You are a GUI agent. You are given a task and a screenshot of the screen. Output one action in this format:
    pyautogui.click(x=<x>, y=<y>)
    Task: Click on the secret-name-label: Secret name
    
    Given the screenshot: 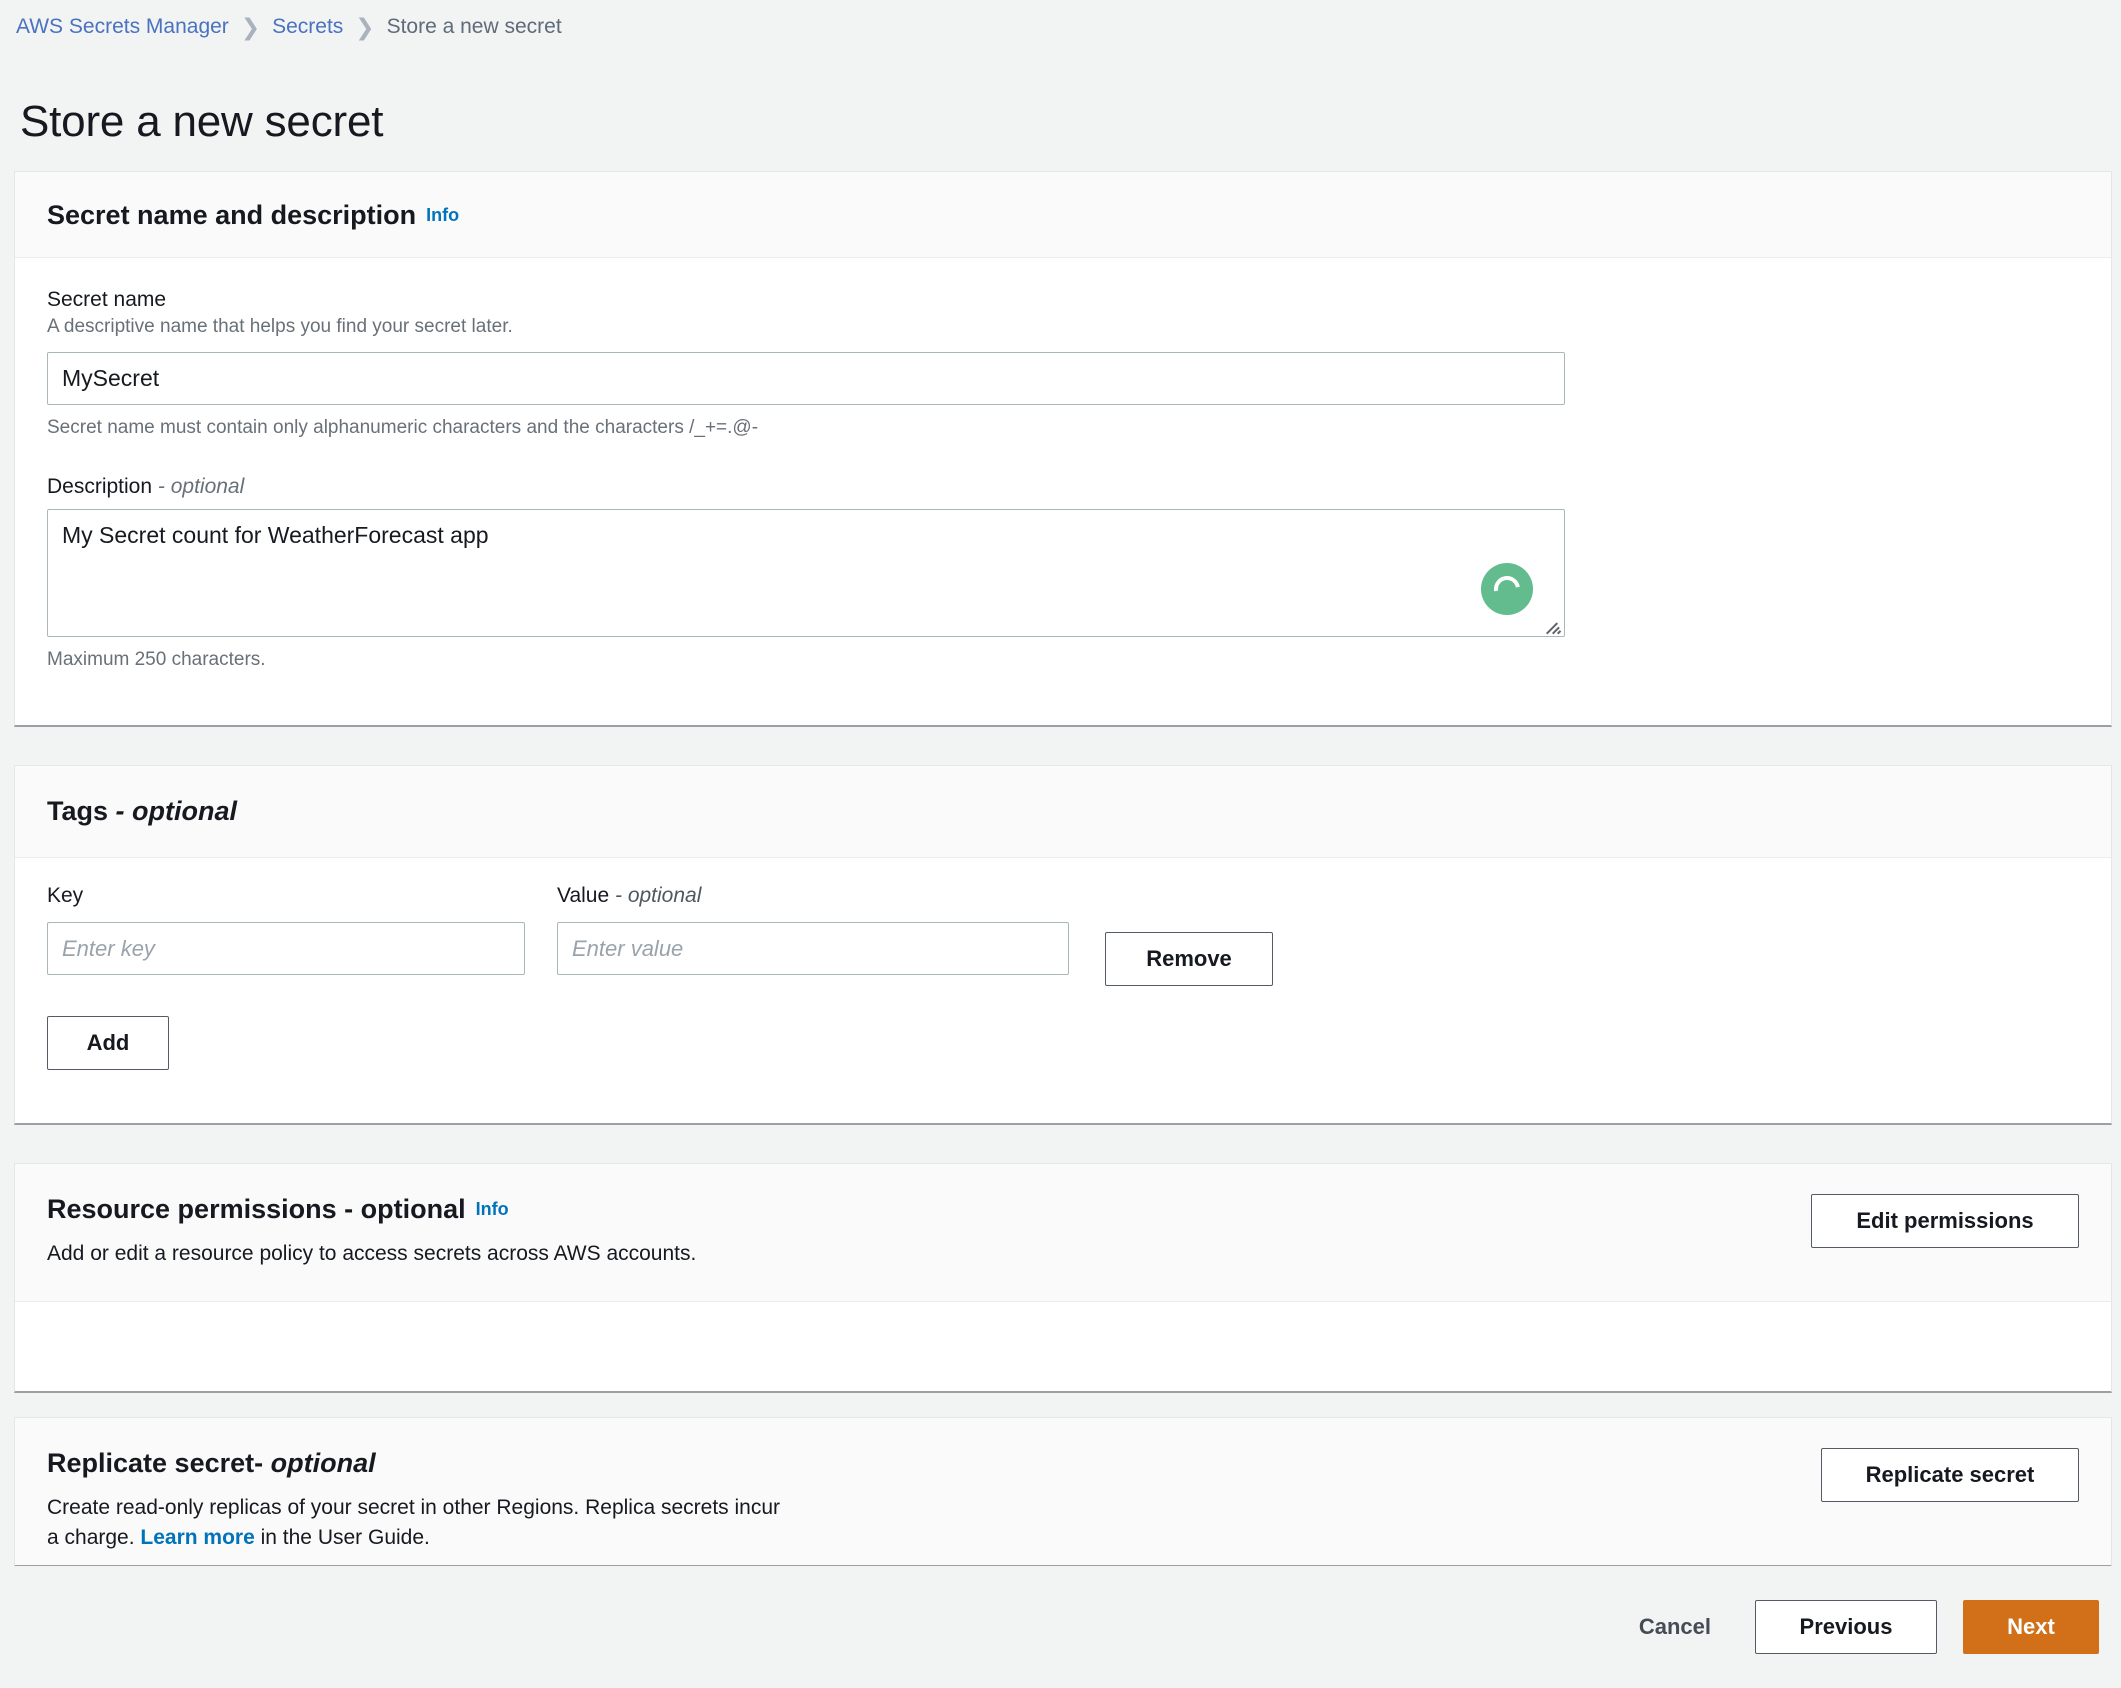 What is the action you would take?
    pyautogui.click(x=107, y=299)
    